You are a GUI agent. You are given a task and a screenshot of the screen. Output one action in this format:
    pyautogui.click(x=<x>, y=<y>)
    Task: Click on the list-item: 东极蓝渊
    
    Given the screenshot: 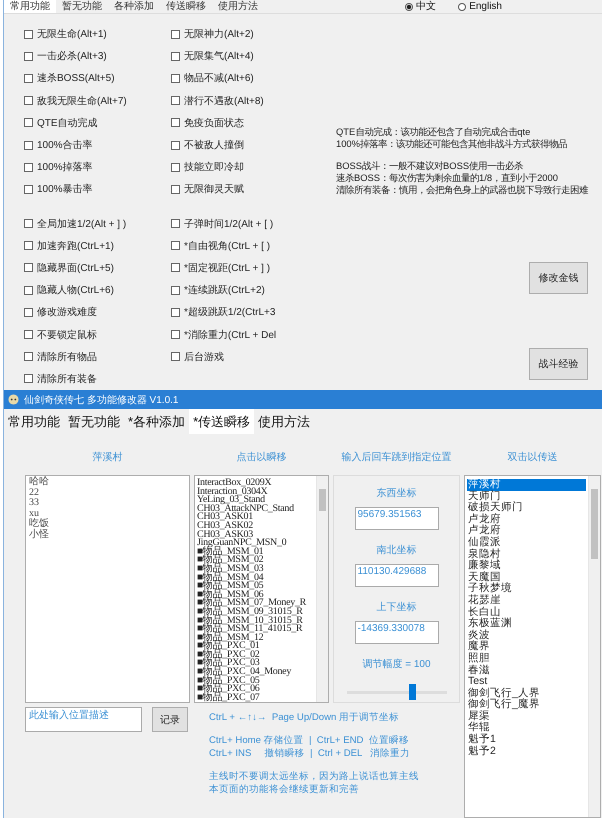 What is the action you would take?
    pyautogui.click(x=526, y=624)
    